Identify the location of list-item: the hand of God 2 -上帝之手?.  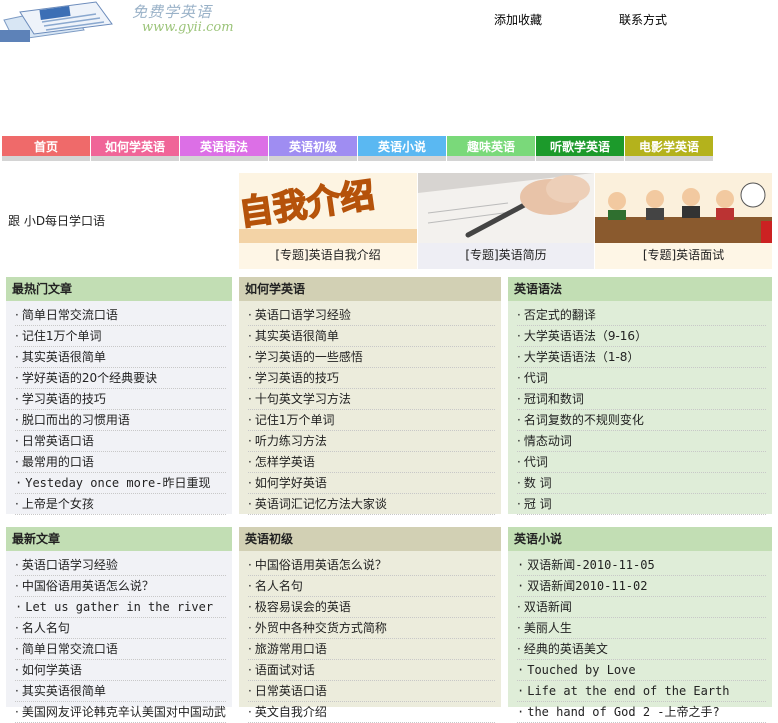
(641, 712).